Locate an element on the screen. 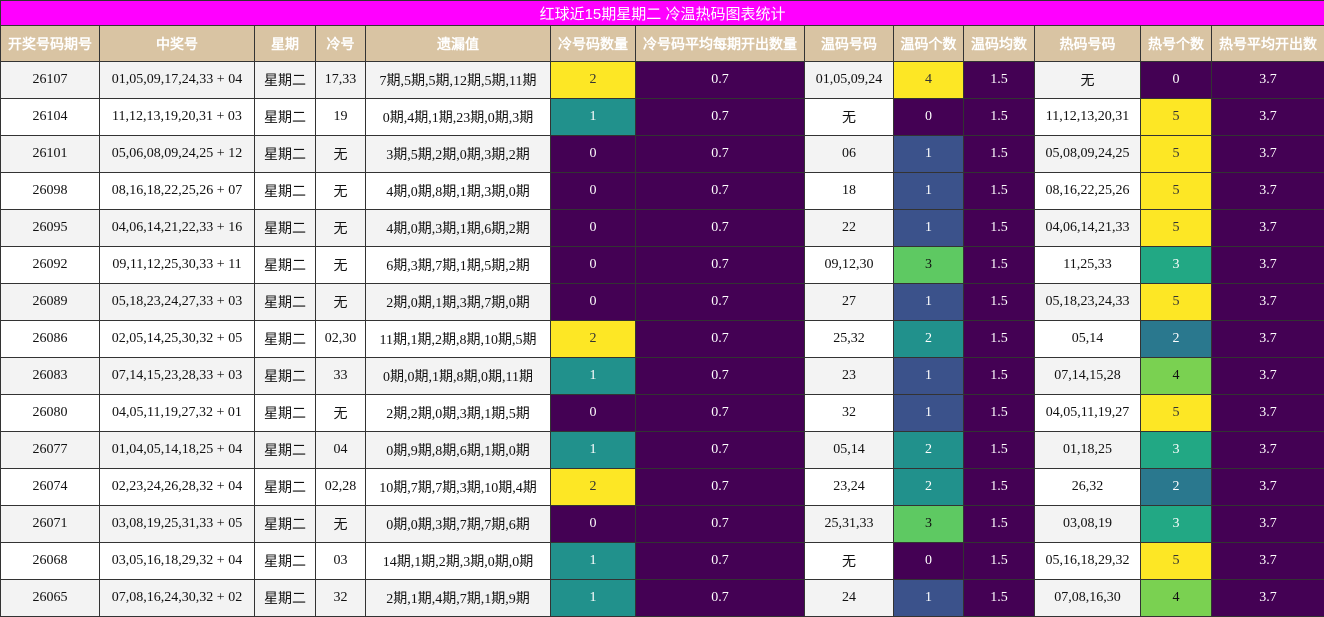 The height and width of the screenshot is (617, 1324). cold-cell: 32 is located at coordinates (340, 598).